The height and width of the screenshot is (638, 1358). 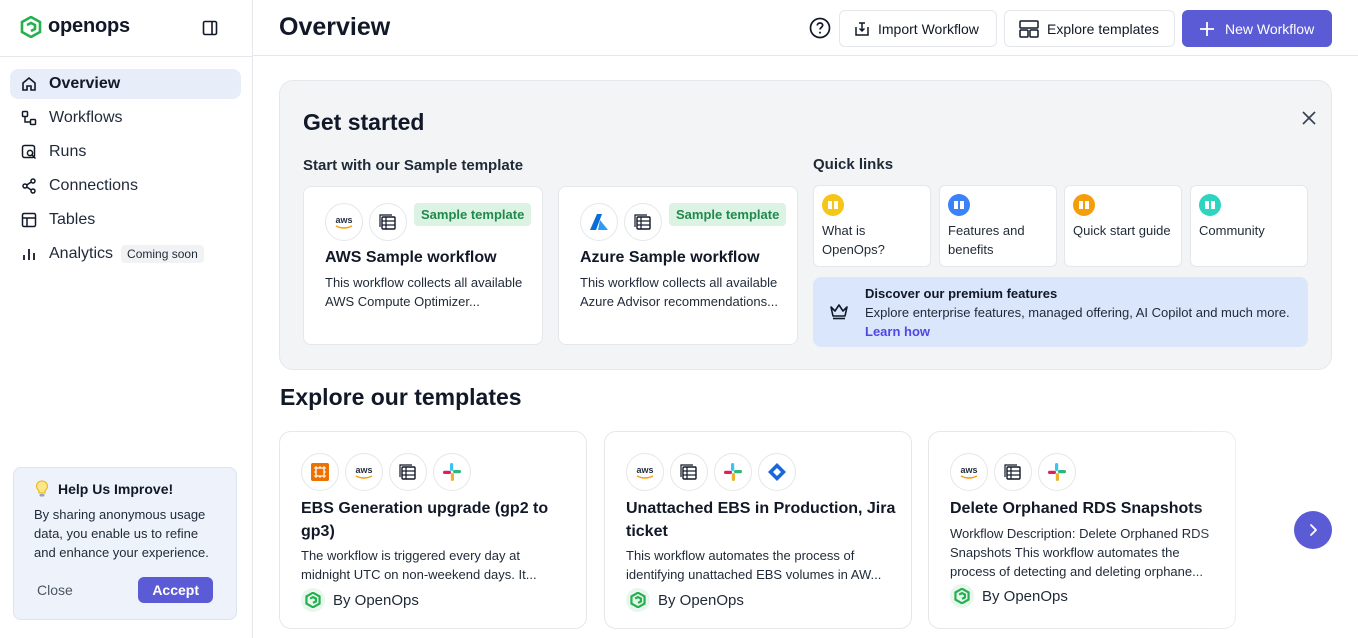 I want to click on table-icon, so click(x=29, y=220).